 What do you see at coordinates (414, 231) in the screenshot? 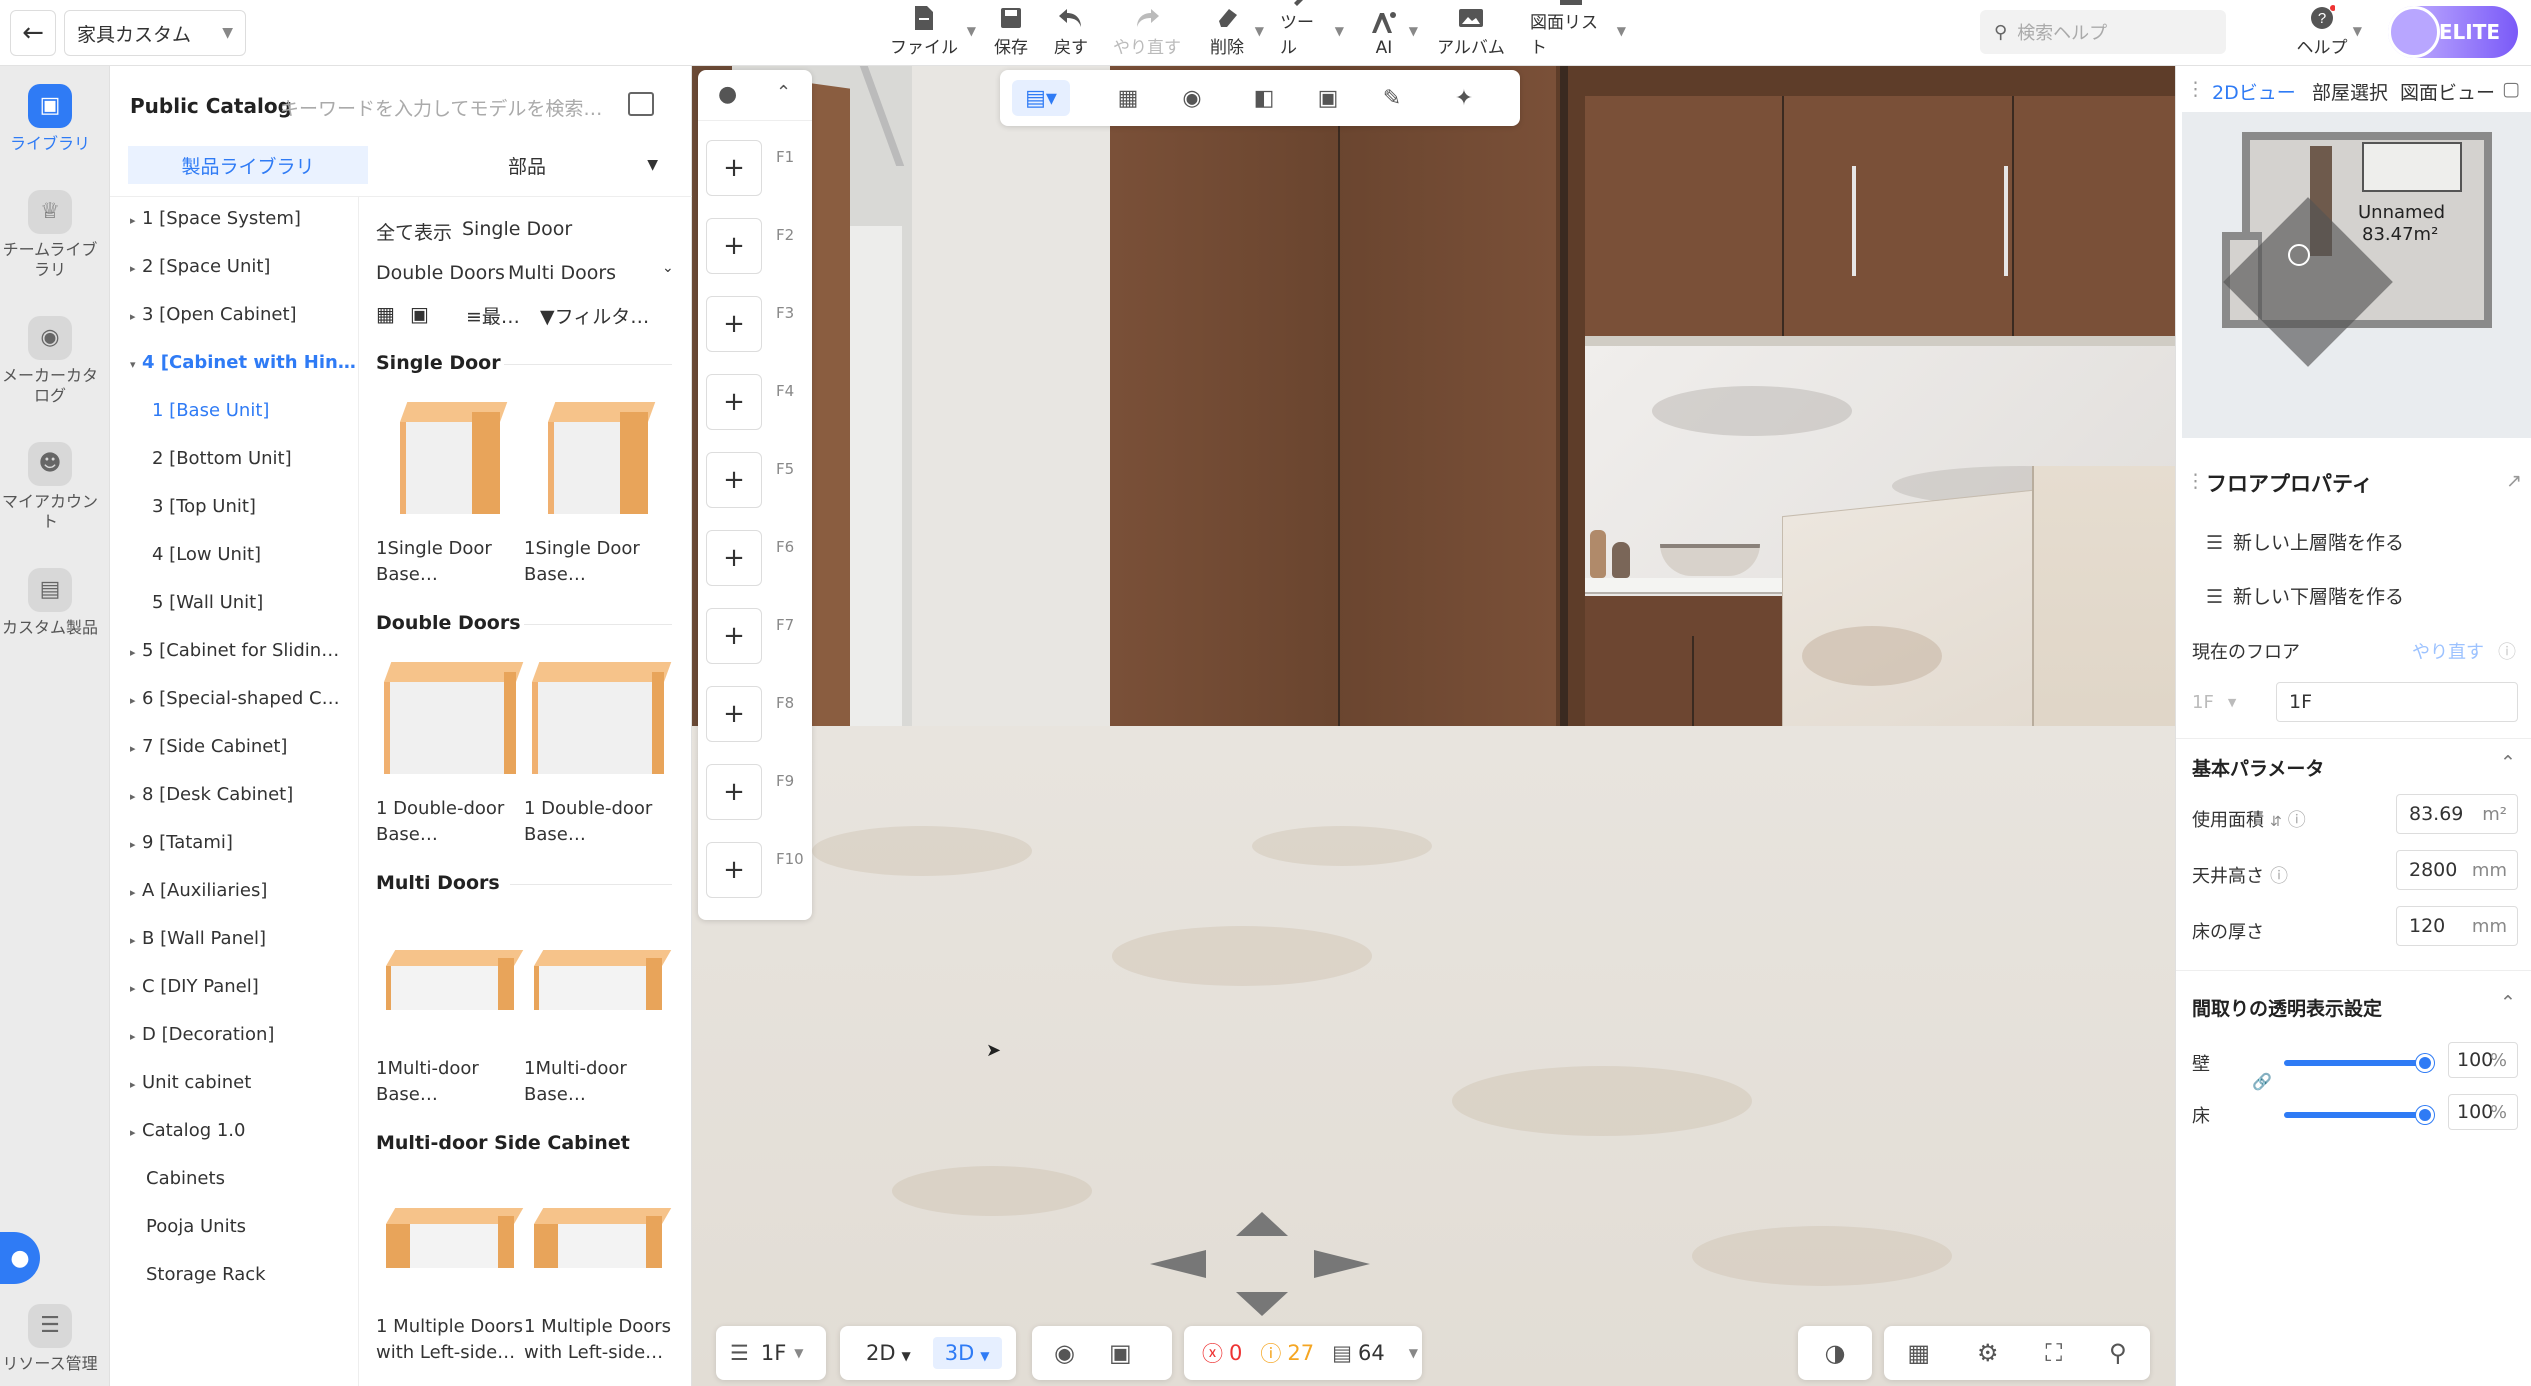
I see `filter-all: 全て表示` at bounding box center [414, 231].